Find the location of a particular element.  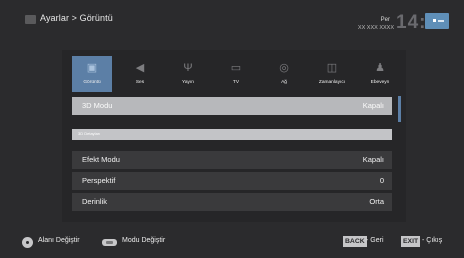

setting-value: 0 is located at coordinates (381, 180).